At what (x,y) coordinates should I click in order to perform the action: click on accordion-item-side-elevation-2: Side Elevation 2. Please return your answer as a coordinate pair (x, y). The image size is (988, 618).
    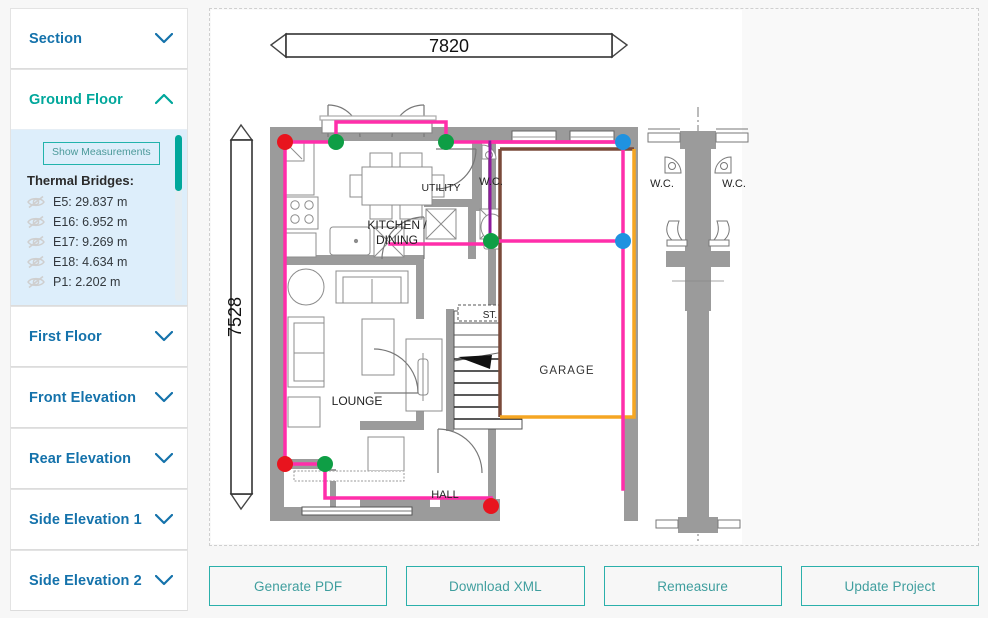
    Looking at the image, I should click on (99, 580).